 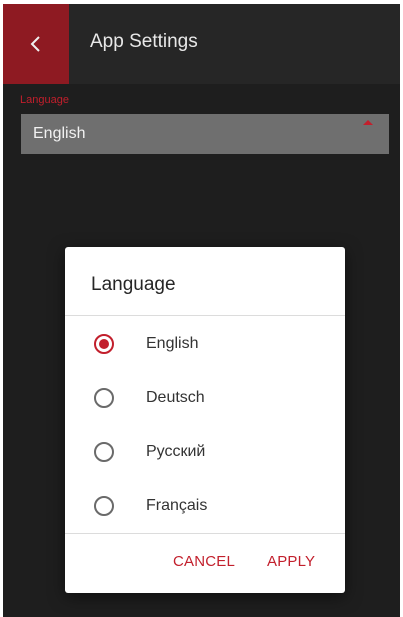 What do you see at coordinates (291, 561) in the screenshot?
I see `apply-button: APPLY` at bounding box center [291, 561].